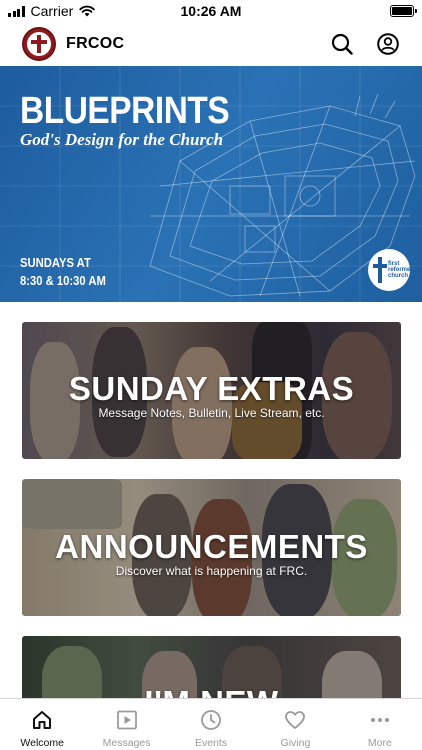  What do you see at coordinates (42, 720) in the screenshot?
I see `home-icon` at bounding box center [42, 720].